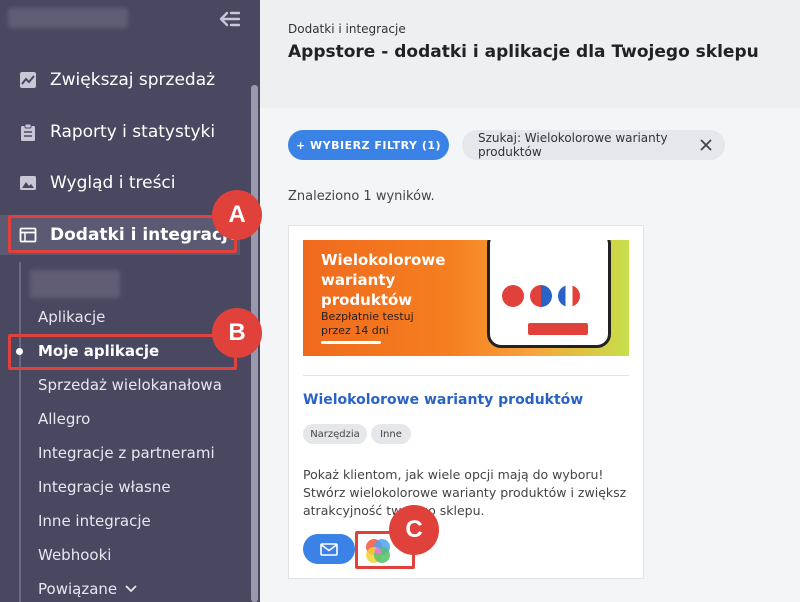  Describe the element at coordinates (113, 183) in the screenshot. I see `sidebar-item-label: Wygląd i treści` at that location.